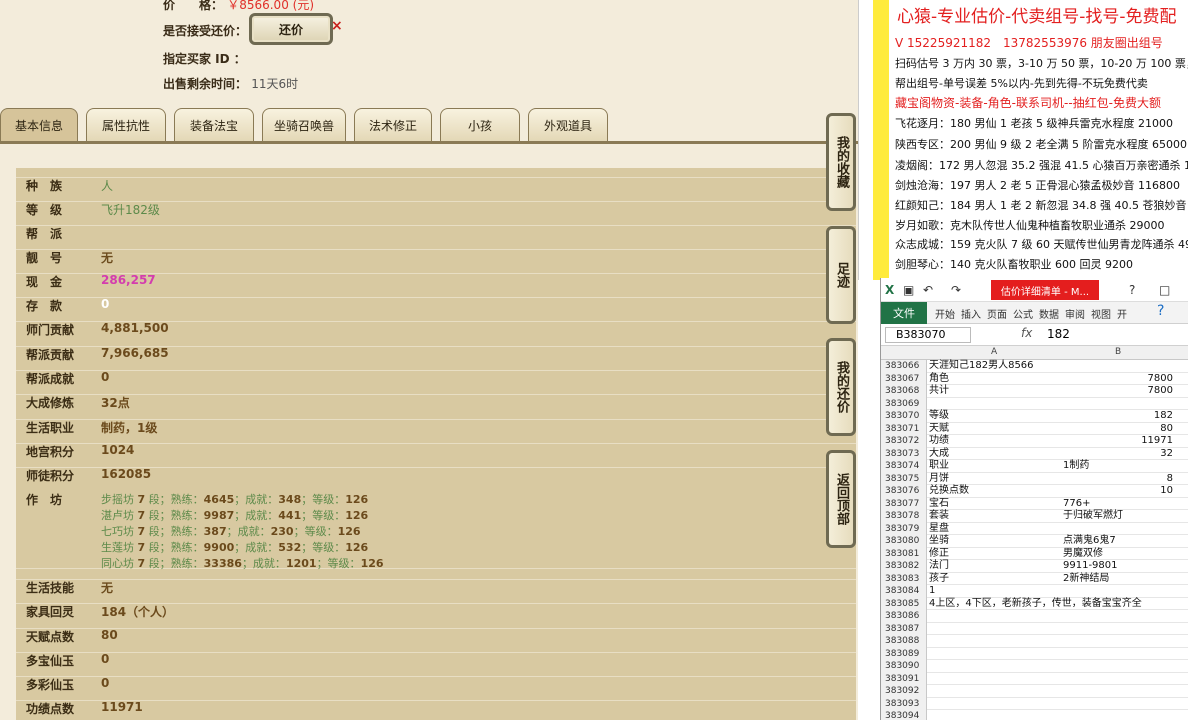 The image size is (1188, 720). Describe the element at coordinates (904, 603) in the screenshot. I see `row-number: 383085` at that location.